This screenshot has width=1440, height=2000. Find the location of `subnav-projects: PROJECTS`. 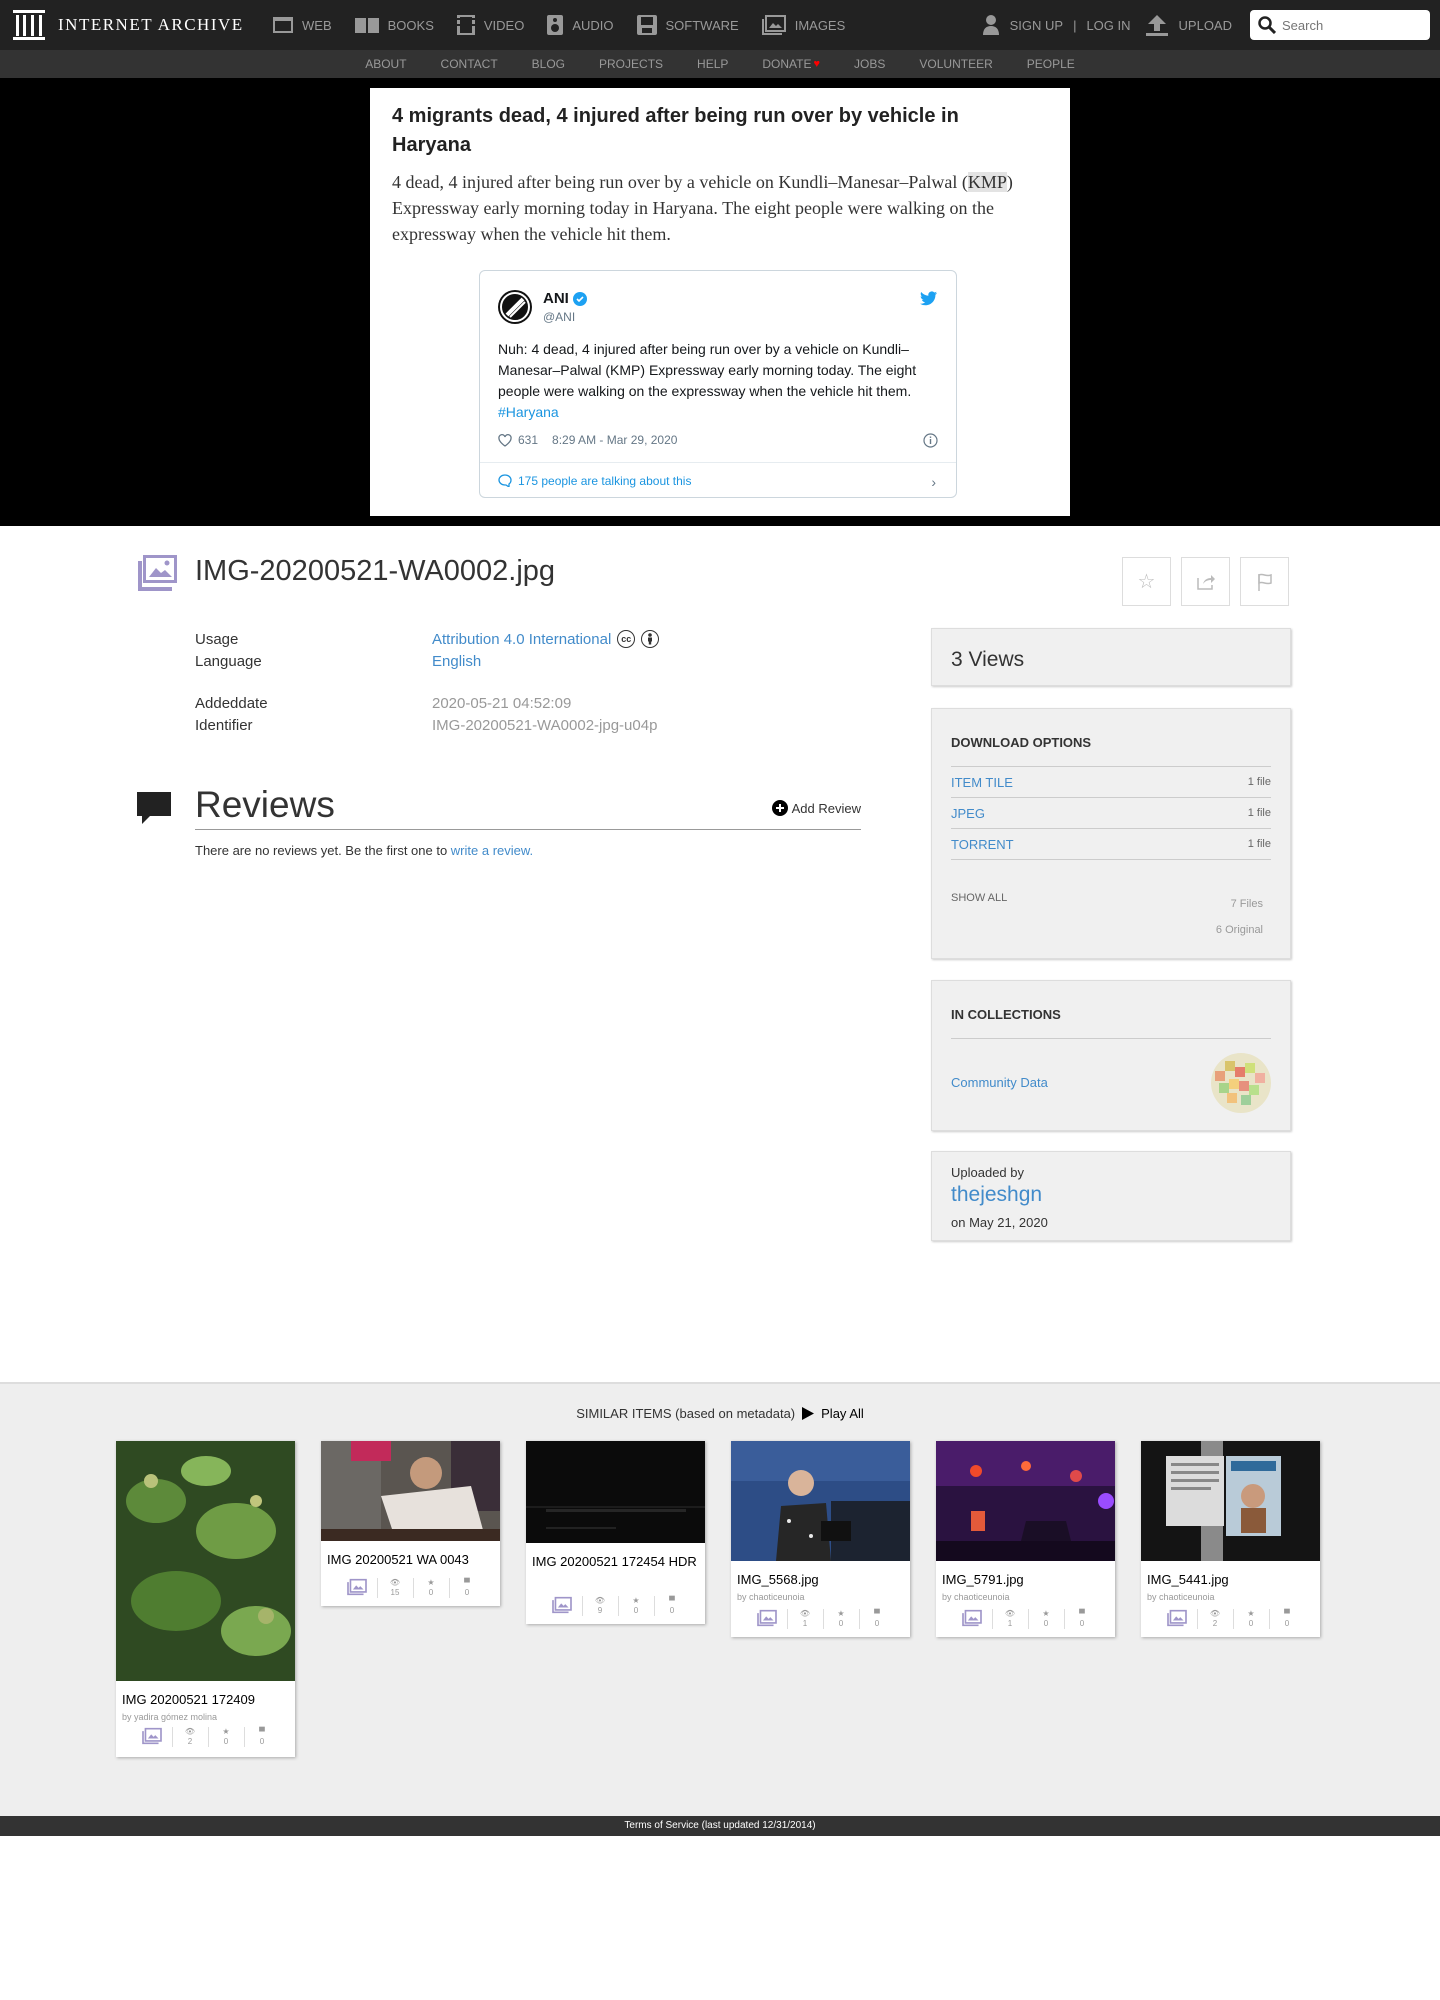

subnav-projects: PROJECTS is located at coordinates (631, 64).